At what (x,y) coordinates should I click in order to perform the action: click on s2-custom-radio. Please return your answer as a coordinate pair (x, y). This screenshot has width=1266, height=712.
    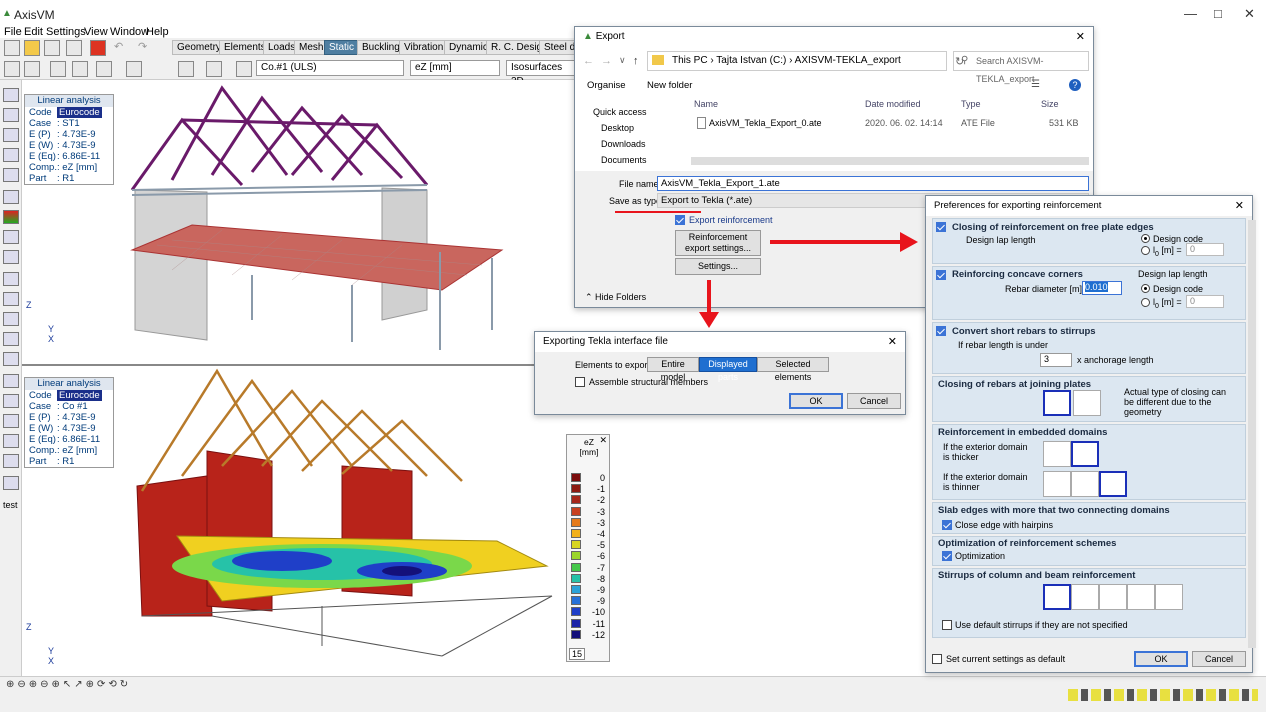
    Looking at the image, I should click on (1145, 302).